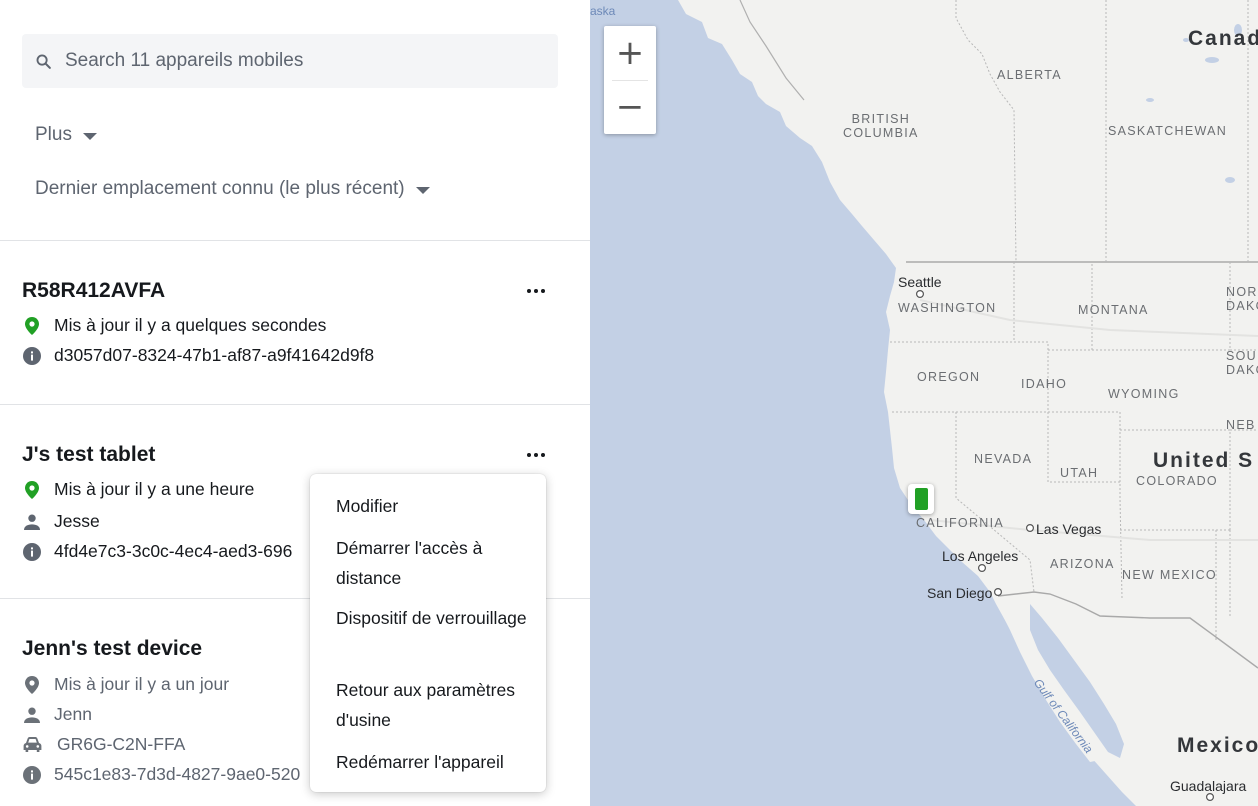  Describe the element at coordinates (142, 684) in the screenshot. I see `device-updated-text: Mis à jour il y a un jour` at that location.